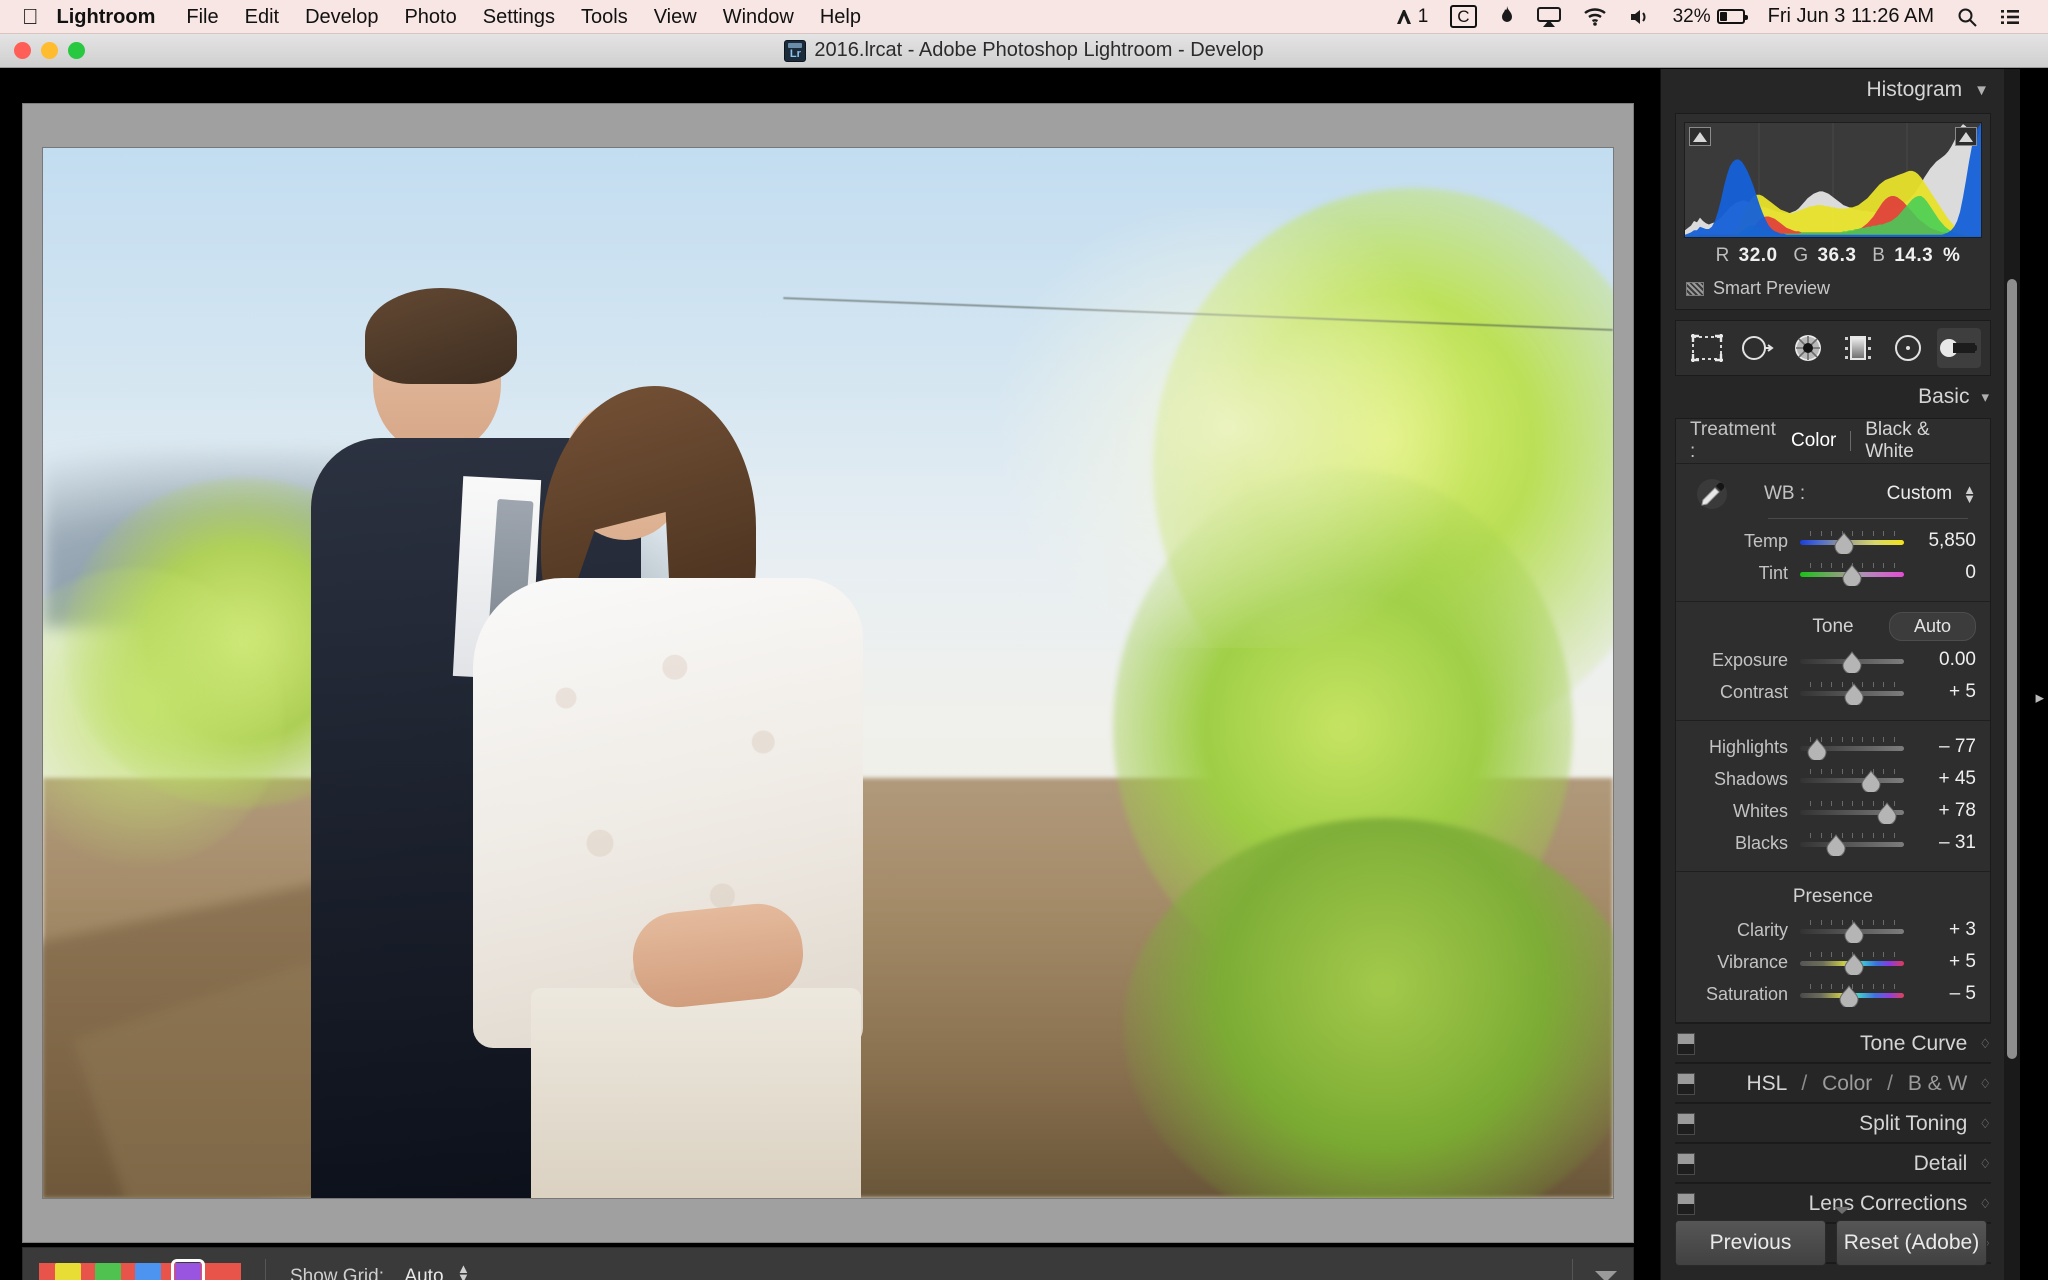 Image resolution: width=2048 pixels, height=1280 pixels. Describe the element at coordinates (1700, 136) in the screenshot. I see `shadow-clipping-indicator` at that location.